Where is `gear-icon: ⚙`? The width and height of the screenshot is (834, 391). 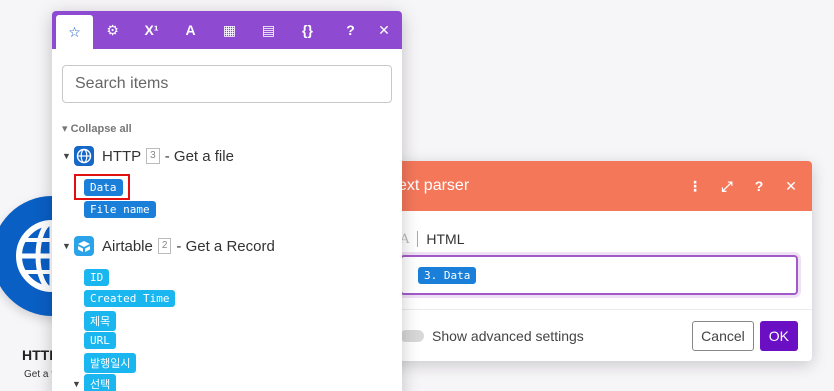 gear-icon: ⚙ is located at coordinates (112, 30).